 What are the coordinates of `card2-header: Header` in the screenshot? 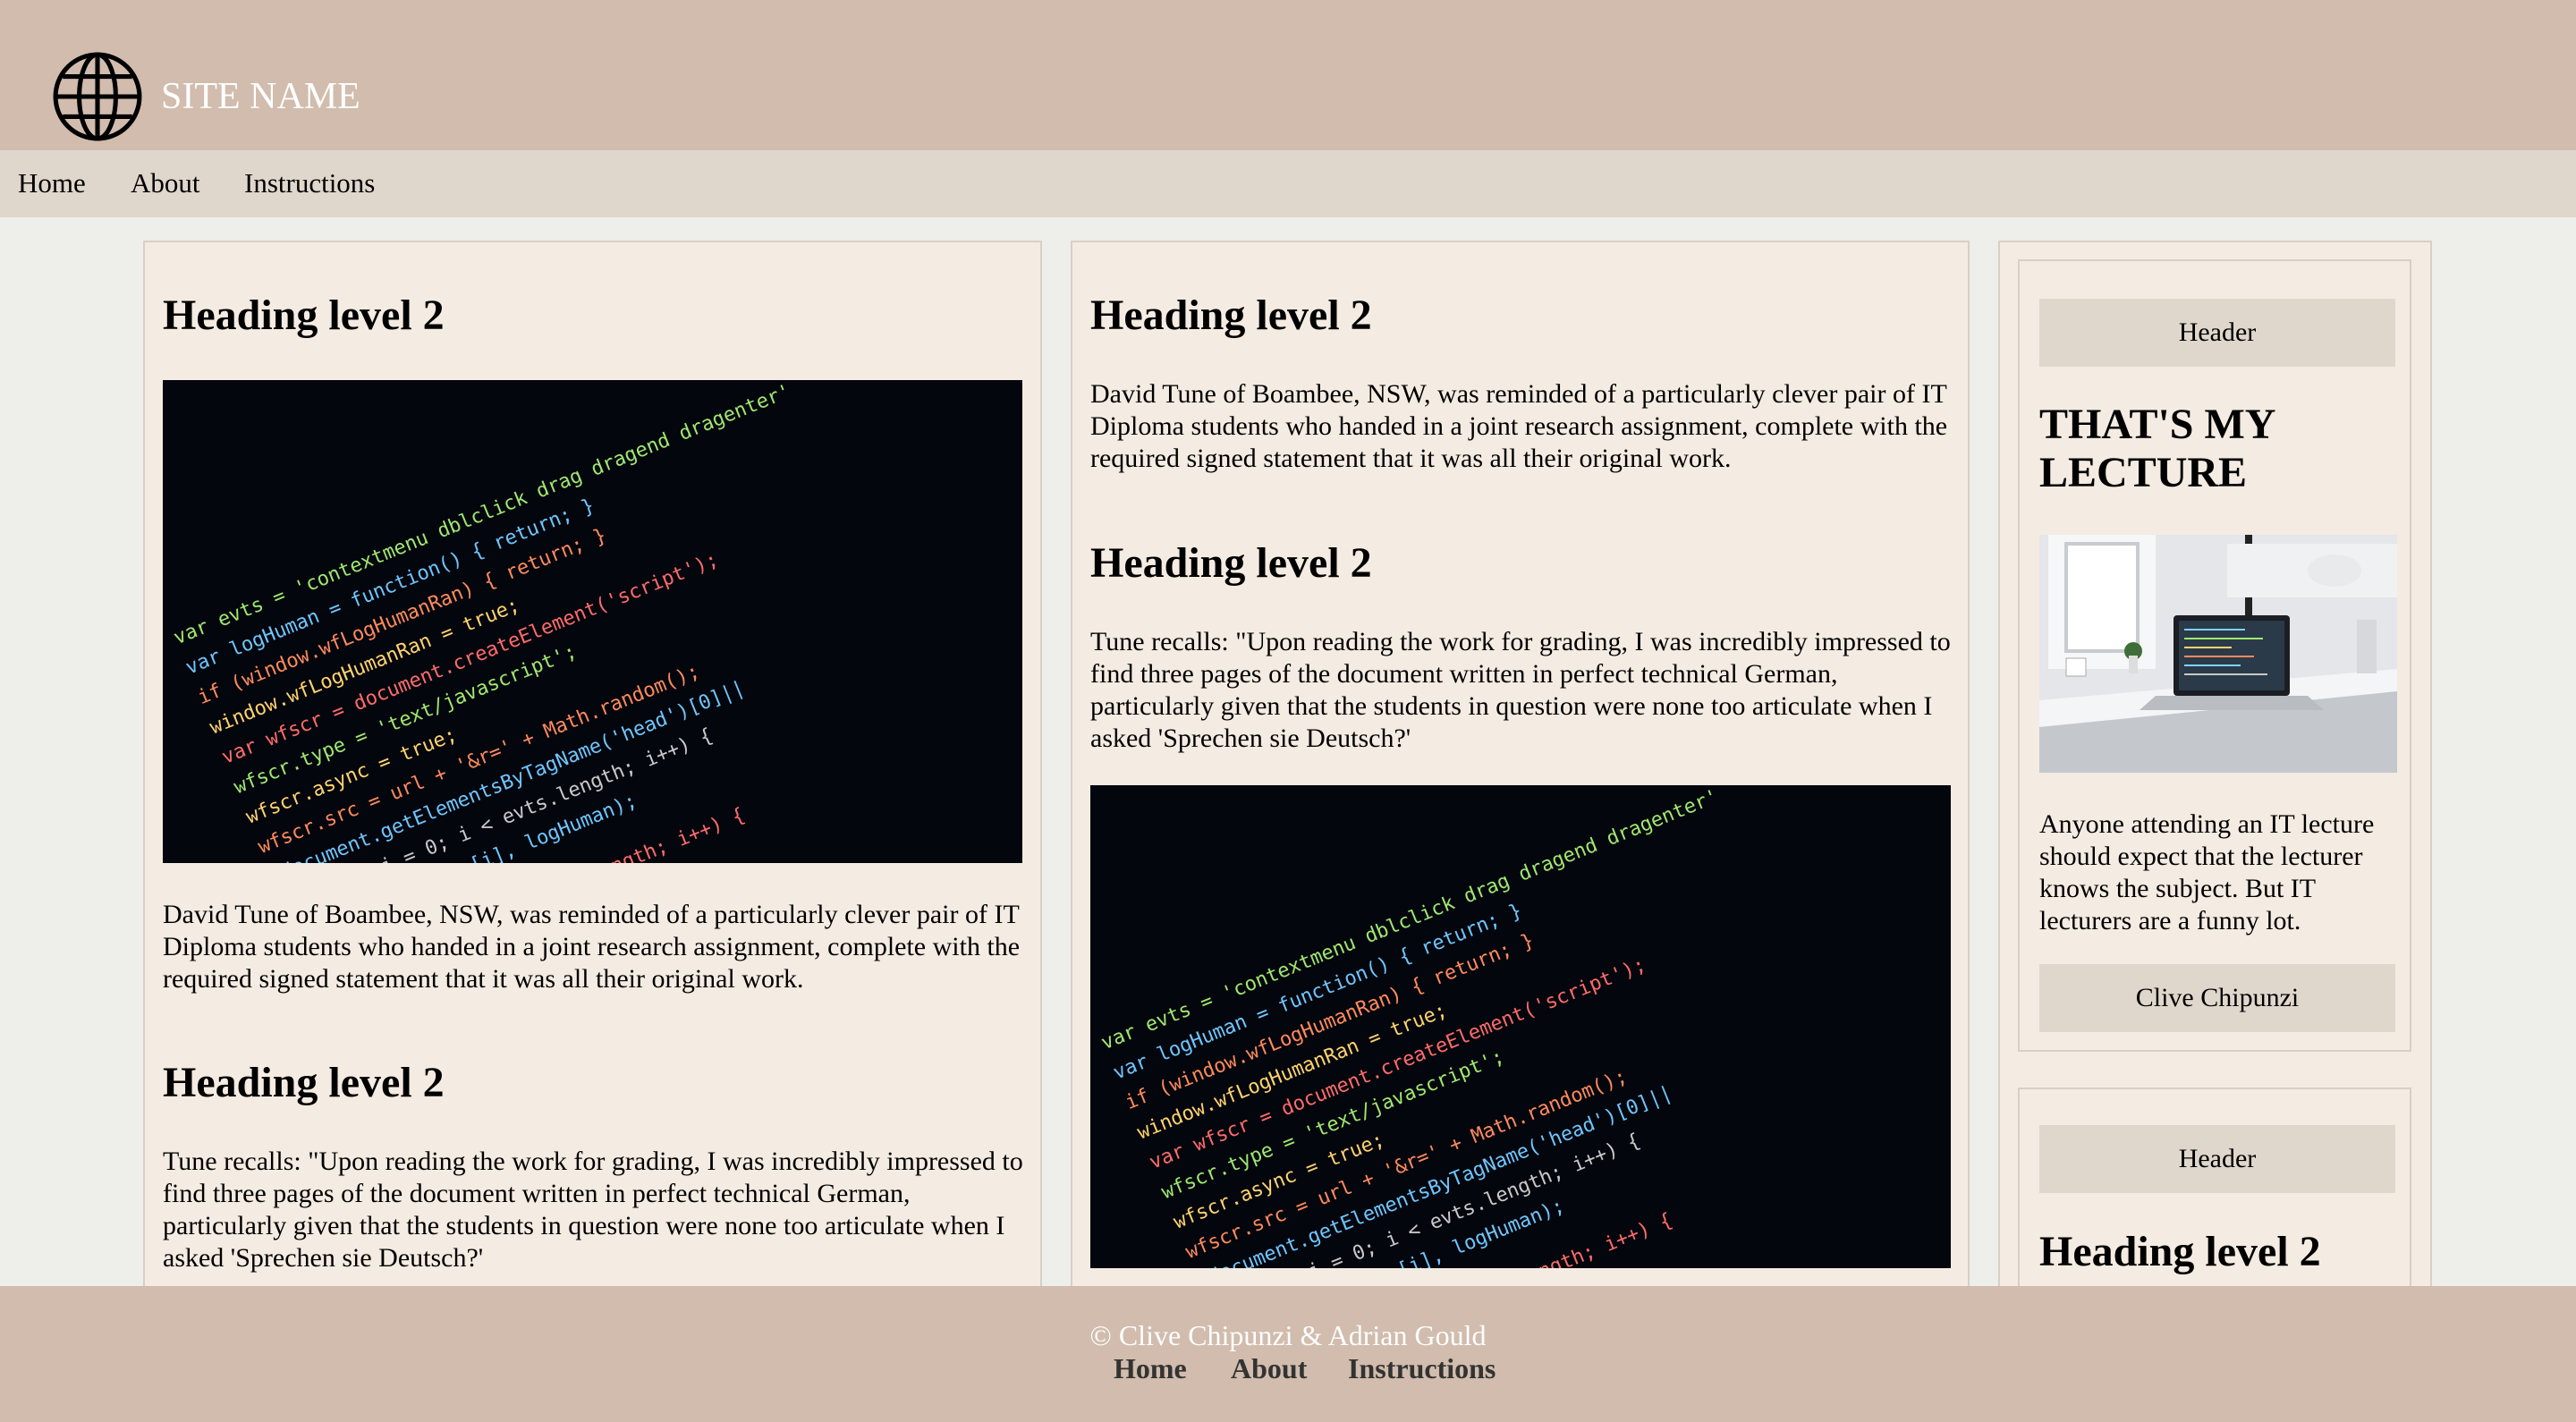 It's located at (2217, 1159).